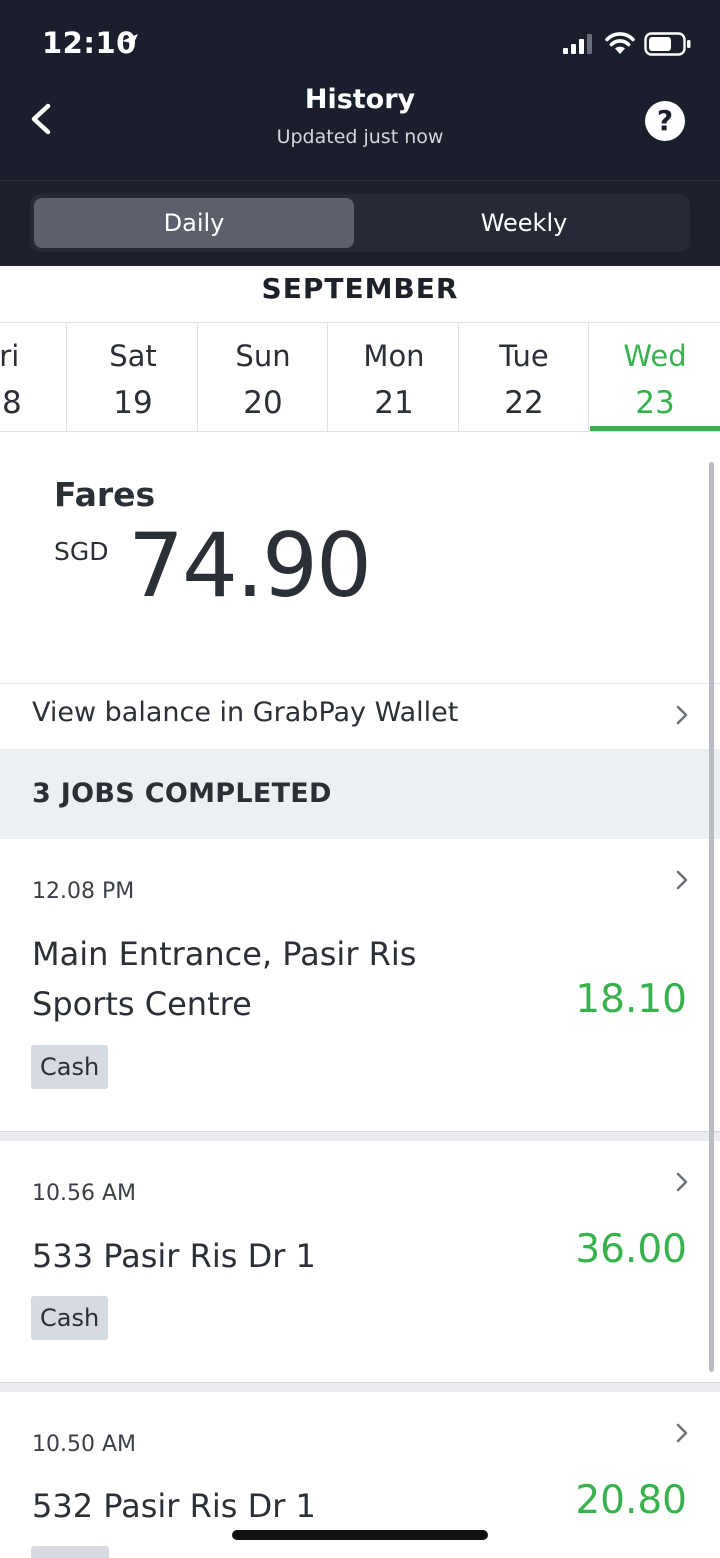 The width and height of the screenshot is (720, 1558). I want to click on day-mon-21: Mon 21, so click(394, 377).